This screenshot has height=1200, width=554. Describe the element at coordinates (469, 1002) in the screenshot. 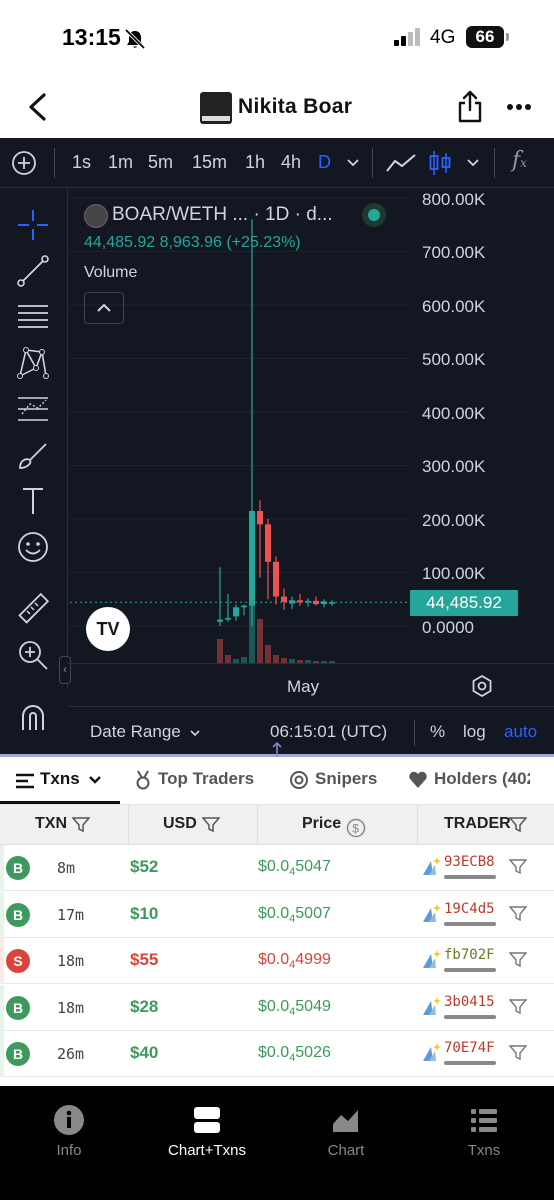

I see `trader-address: 3b0415` at that location.